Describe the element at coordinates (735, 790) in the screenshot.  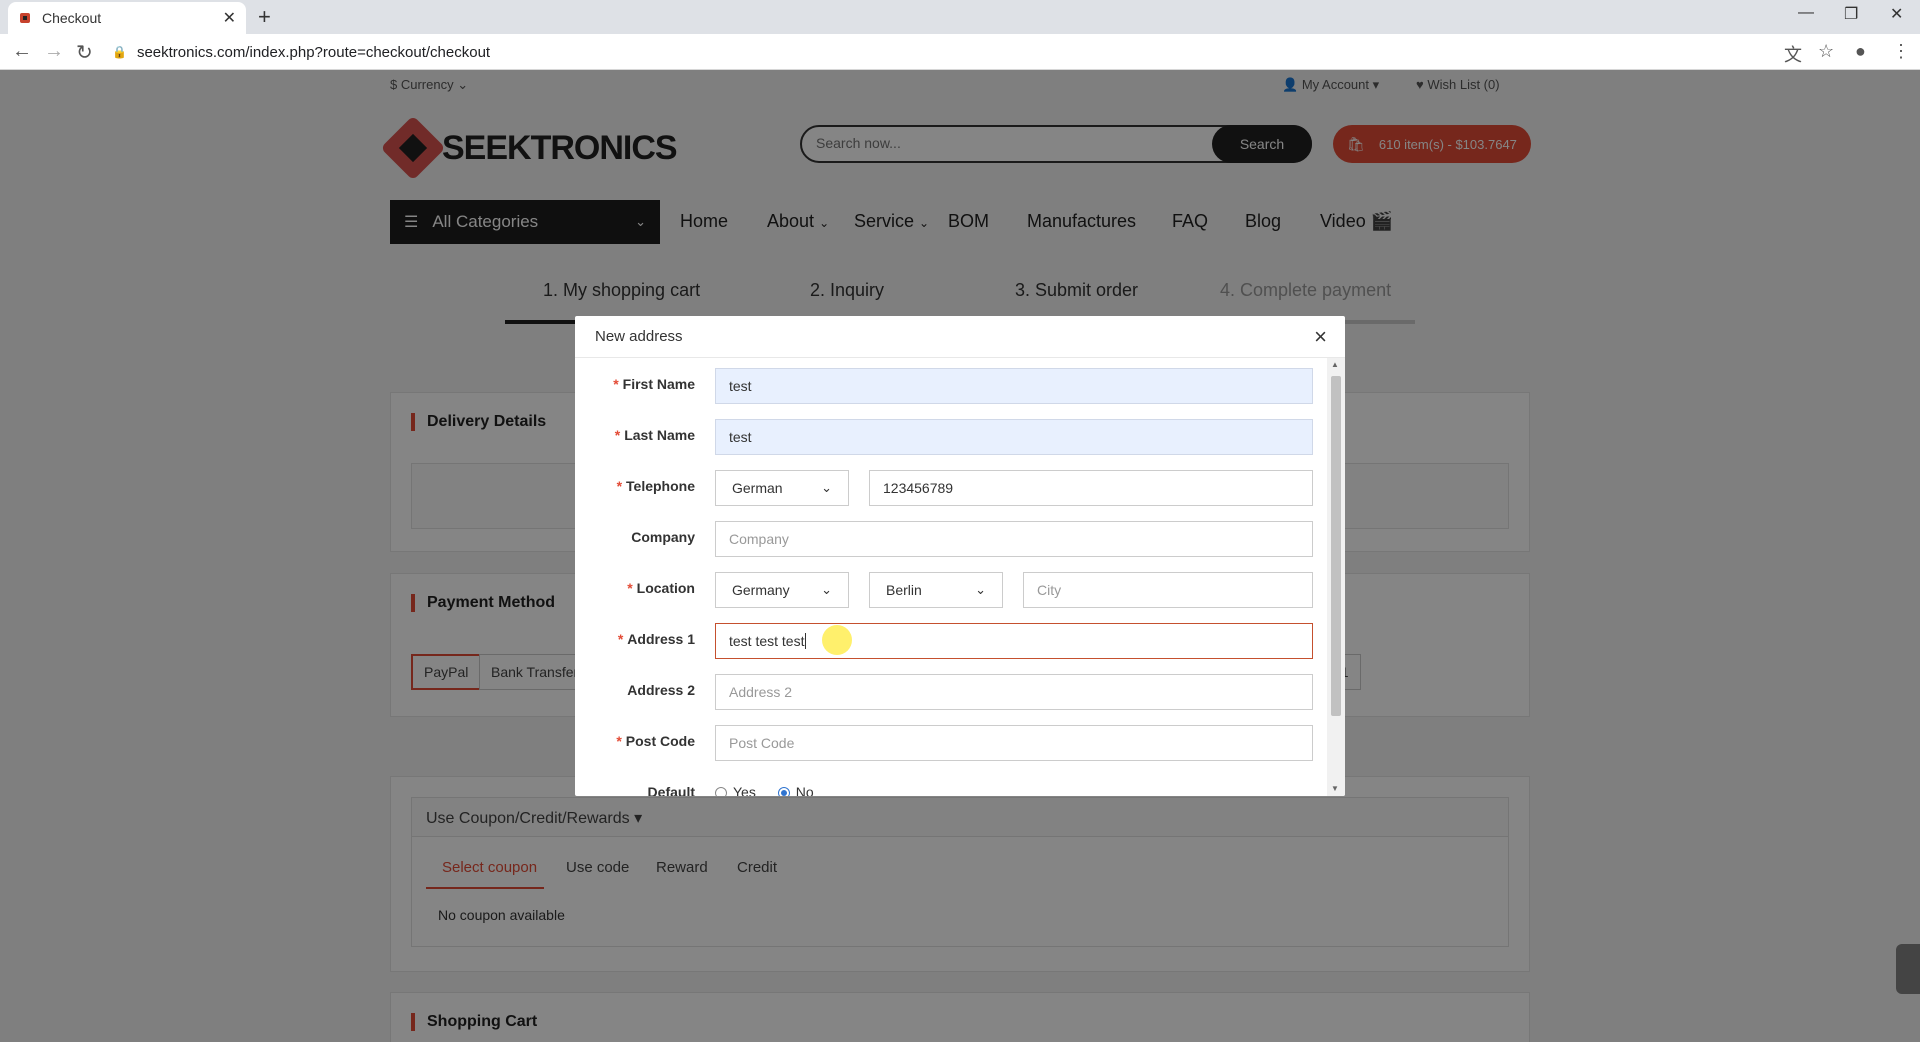
I see `default-yes-radio: Yes` at that location.